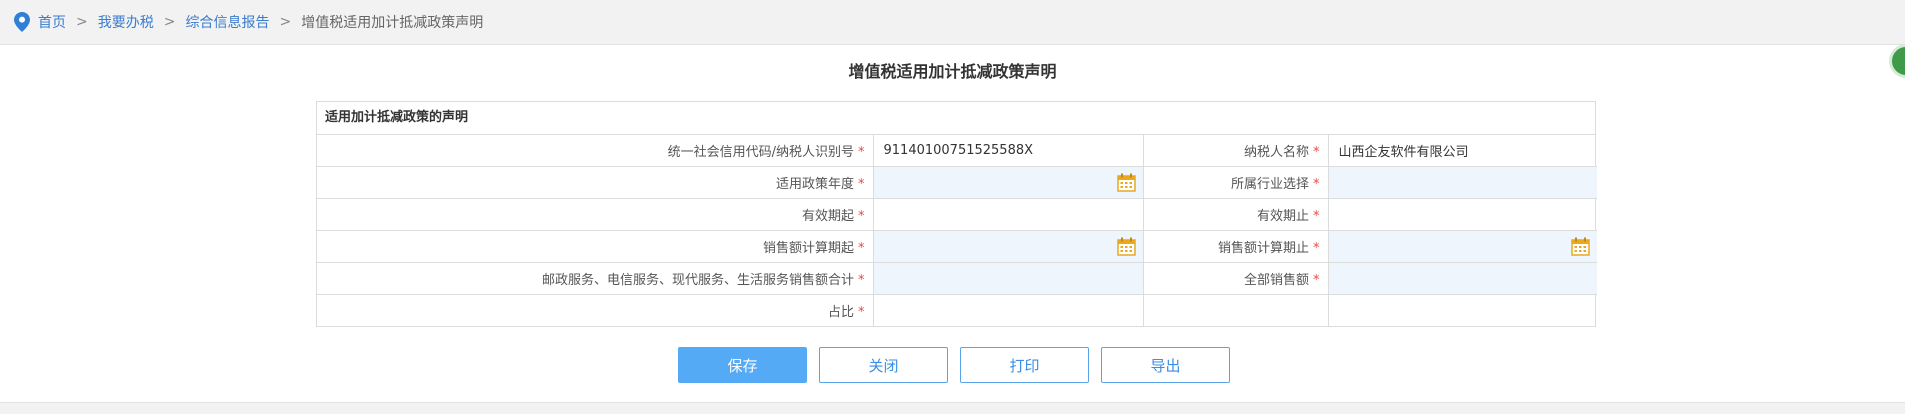  What do you see at coordinates (595, 246) in the screenshot?
I see `sales-period-start-label: 销售额计算期起 *` at bounding box center [595, 246].